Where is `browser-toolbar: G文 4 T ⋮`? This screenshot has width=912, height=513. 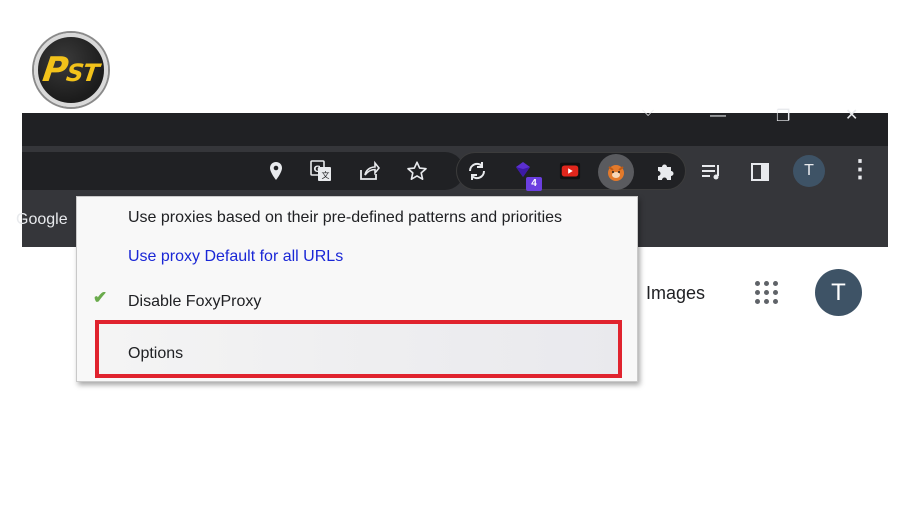 browser-toolbar: G文 4 T ⋮ is located at coordinates (455, 172).